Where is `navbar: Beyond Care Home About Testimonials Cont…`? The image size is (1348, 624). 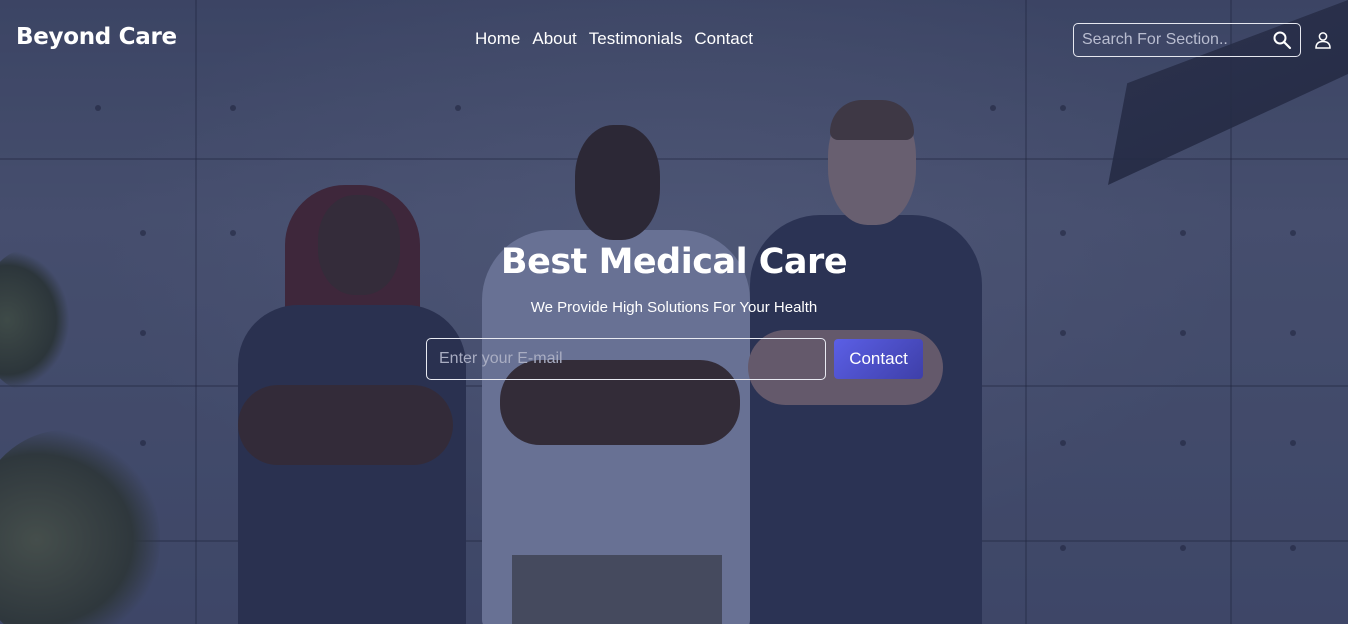 navbar: Beyond Care Home About Testimonials Cont… is located at coordinates (674, 40).